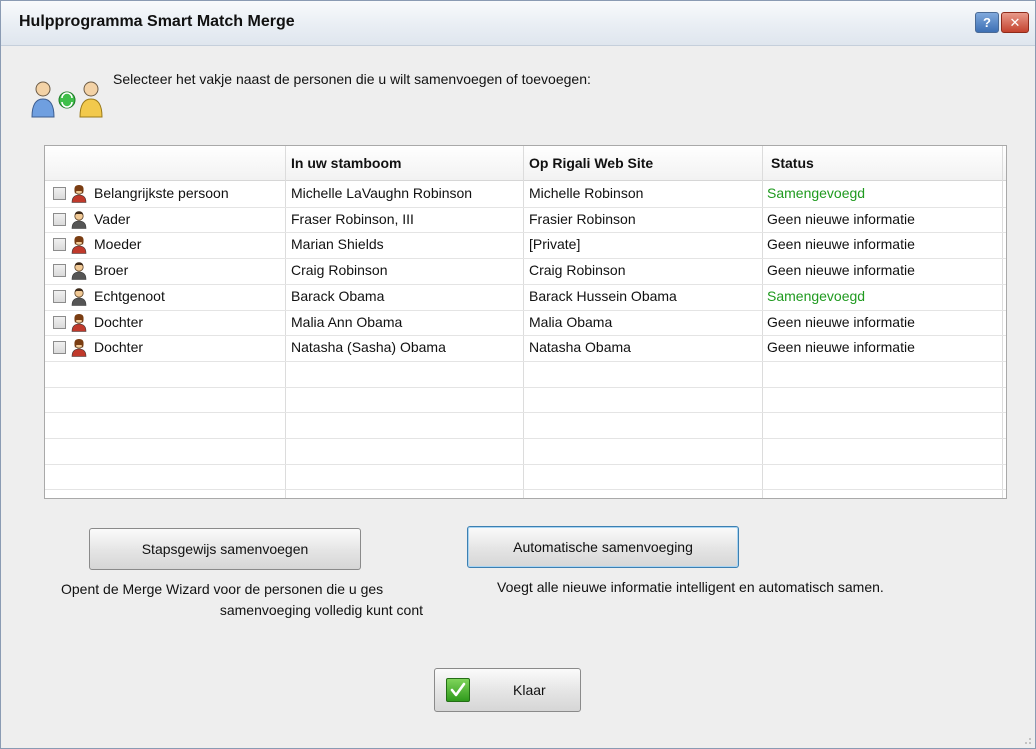 The width and height of the screenshot is (1036, 749). I want to click on checkmark-icon, so click(458, 690).